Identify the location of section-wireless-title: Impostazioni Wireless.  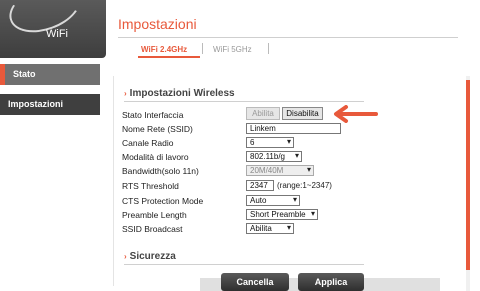
(182, 93).